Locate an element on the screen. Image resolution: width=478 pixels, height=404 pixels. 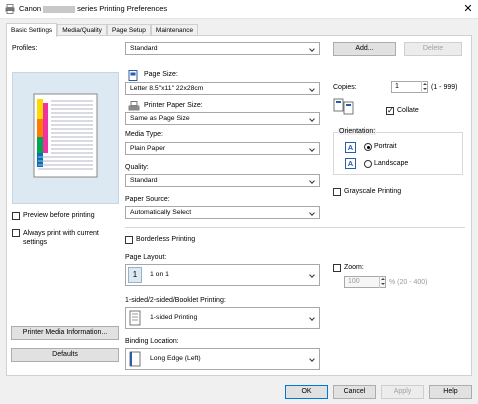
binding-label: Binding Location: is located at coordinates (152, 341).